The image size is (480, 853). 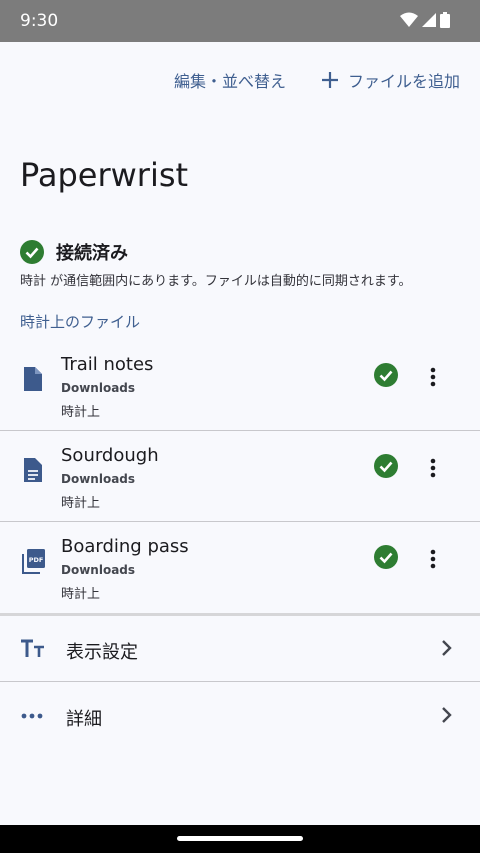 What do you see at coordinates (80, 322) in the screenshot?
I see `files-section-title: 時計上のファイル` at bounding box center [80, 322].